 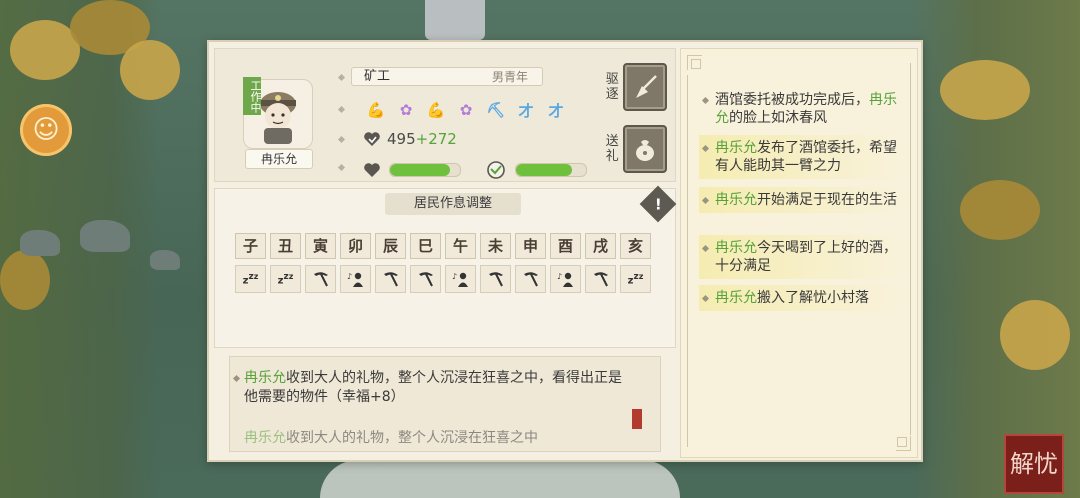 I want to click on schedule-title: 居民作息调整, so click(x=453, y=204).